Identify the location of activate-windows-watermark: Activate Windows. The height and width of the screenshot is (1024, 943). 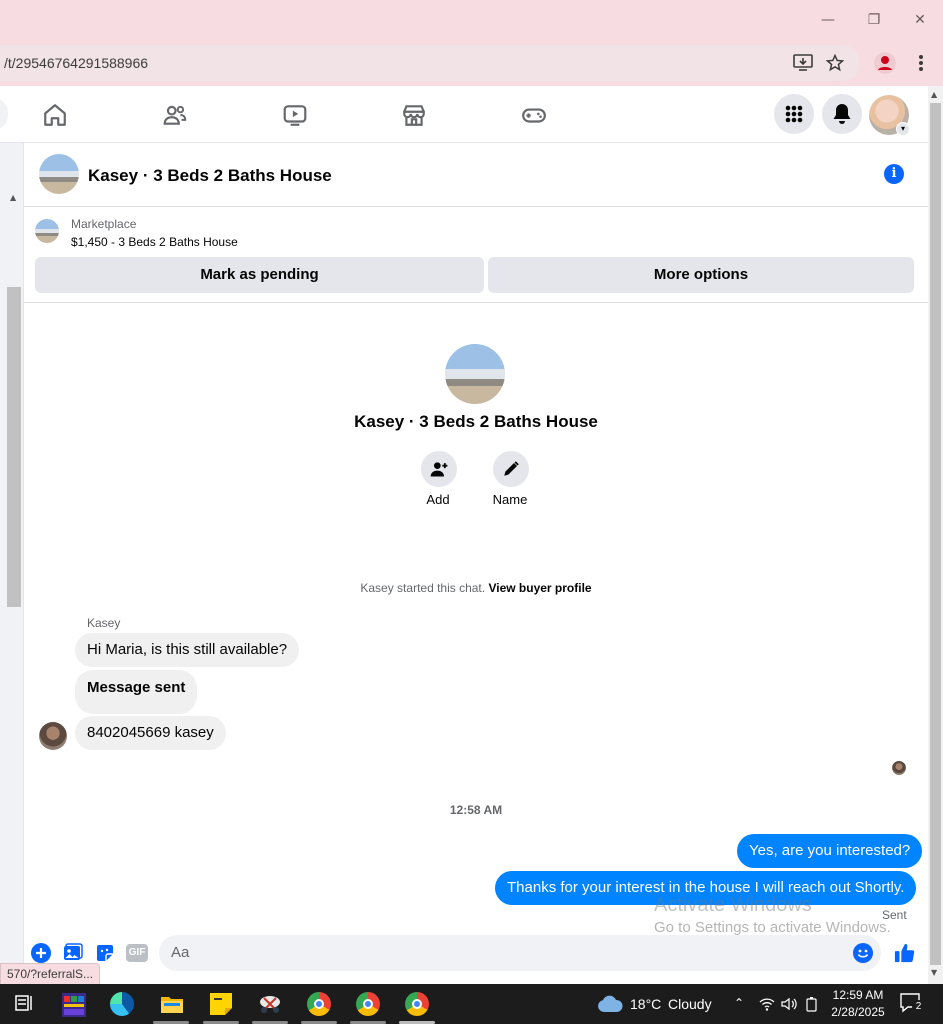
(733, 905).